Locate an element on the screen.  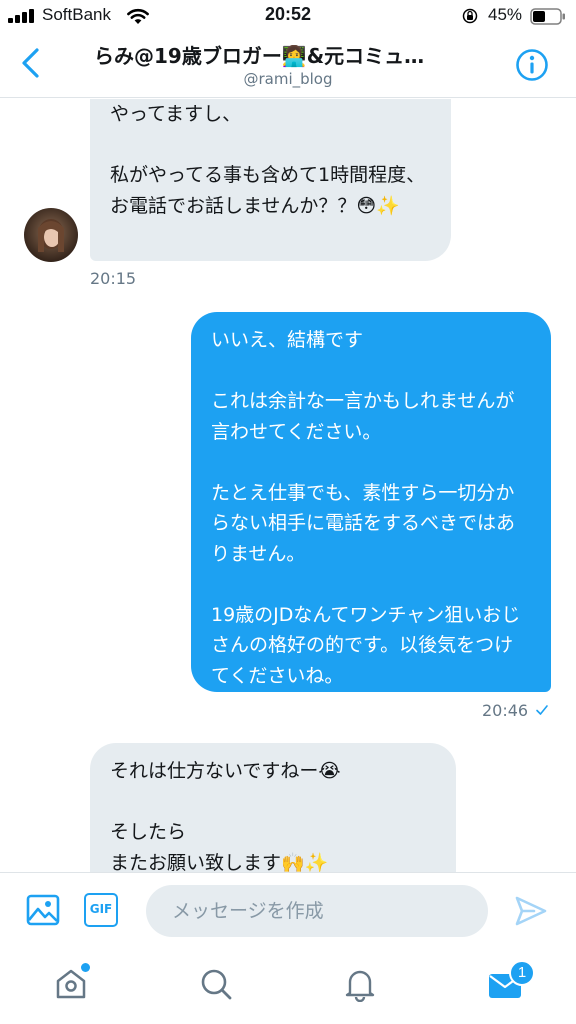
message-bubble-received: やってますし、 私がやってる事も含めて1時間程度、お電話でお話しませんか？？😳✨ is located at coordinates (270, 180).